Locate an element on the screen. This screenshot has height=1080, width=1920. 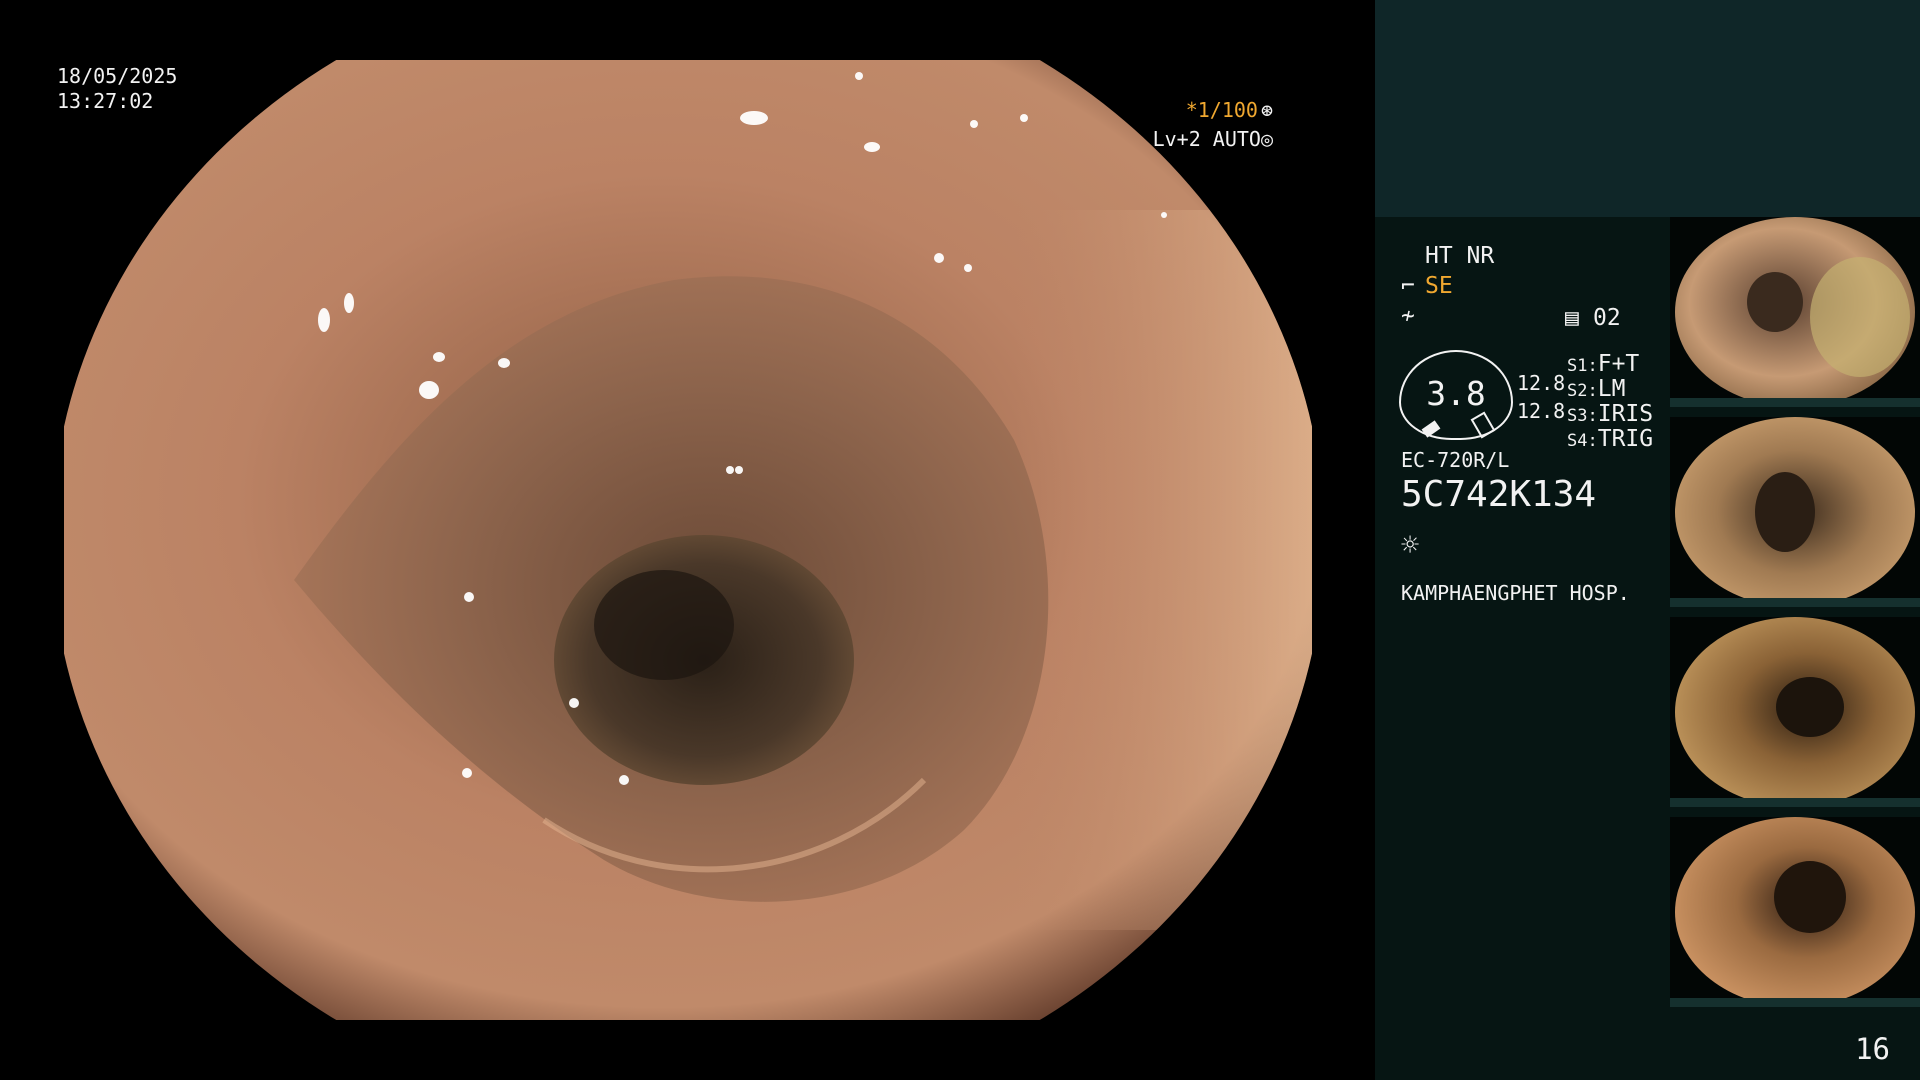
shutter-readout: *1/100 ⊛ is located at coordinates (1229, 110).